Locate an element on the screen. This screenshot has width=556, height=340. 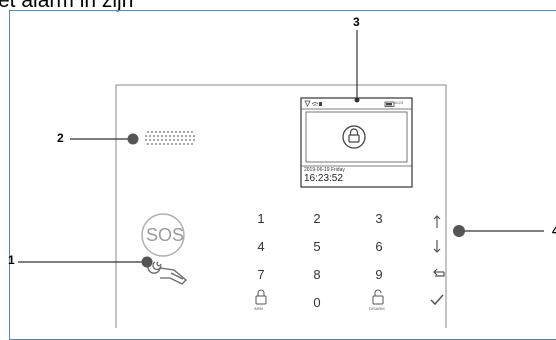
key-6: 6 is located at coordinates (379, 246).